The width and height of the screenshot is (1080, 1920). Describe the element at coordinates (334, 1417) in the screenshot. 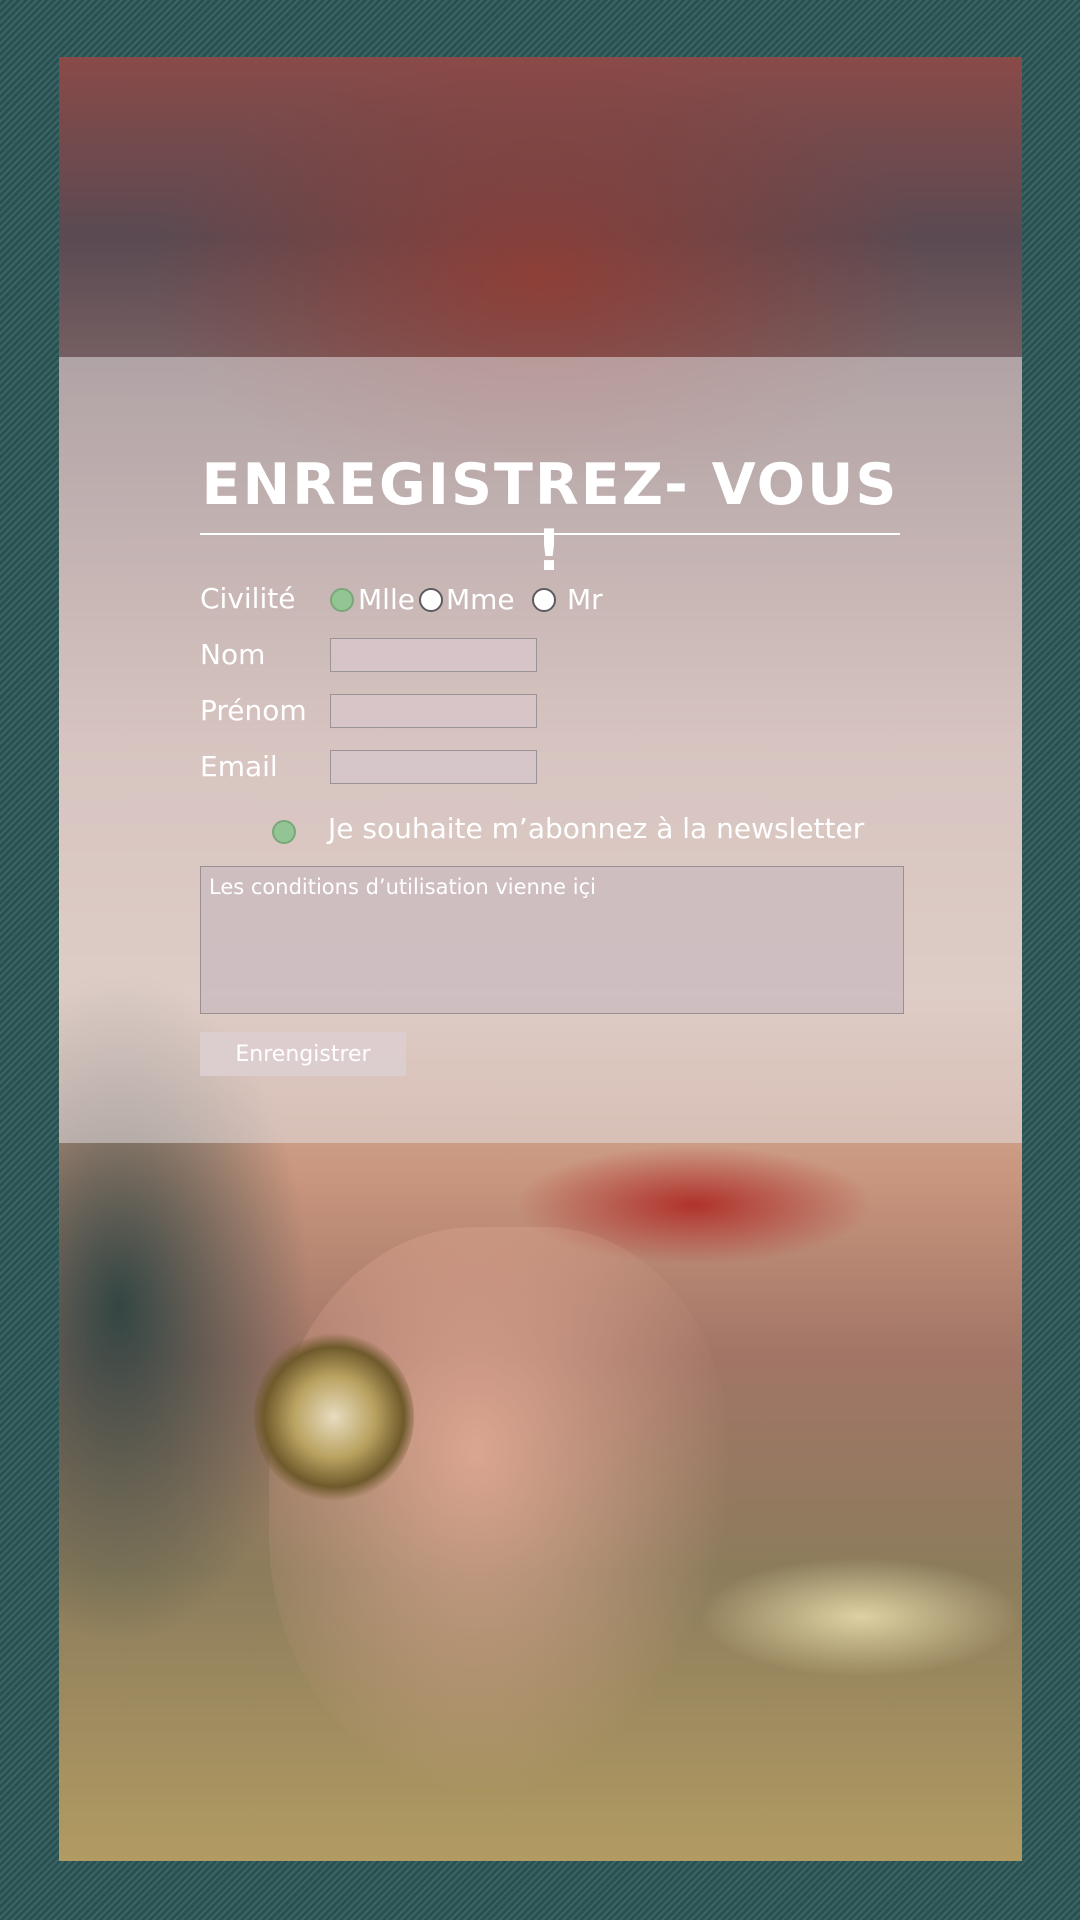

I see `photo-ring` at that location.